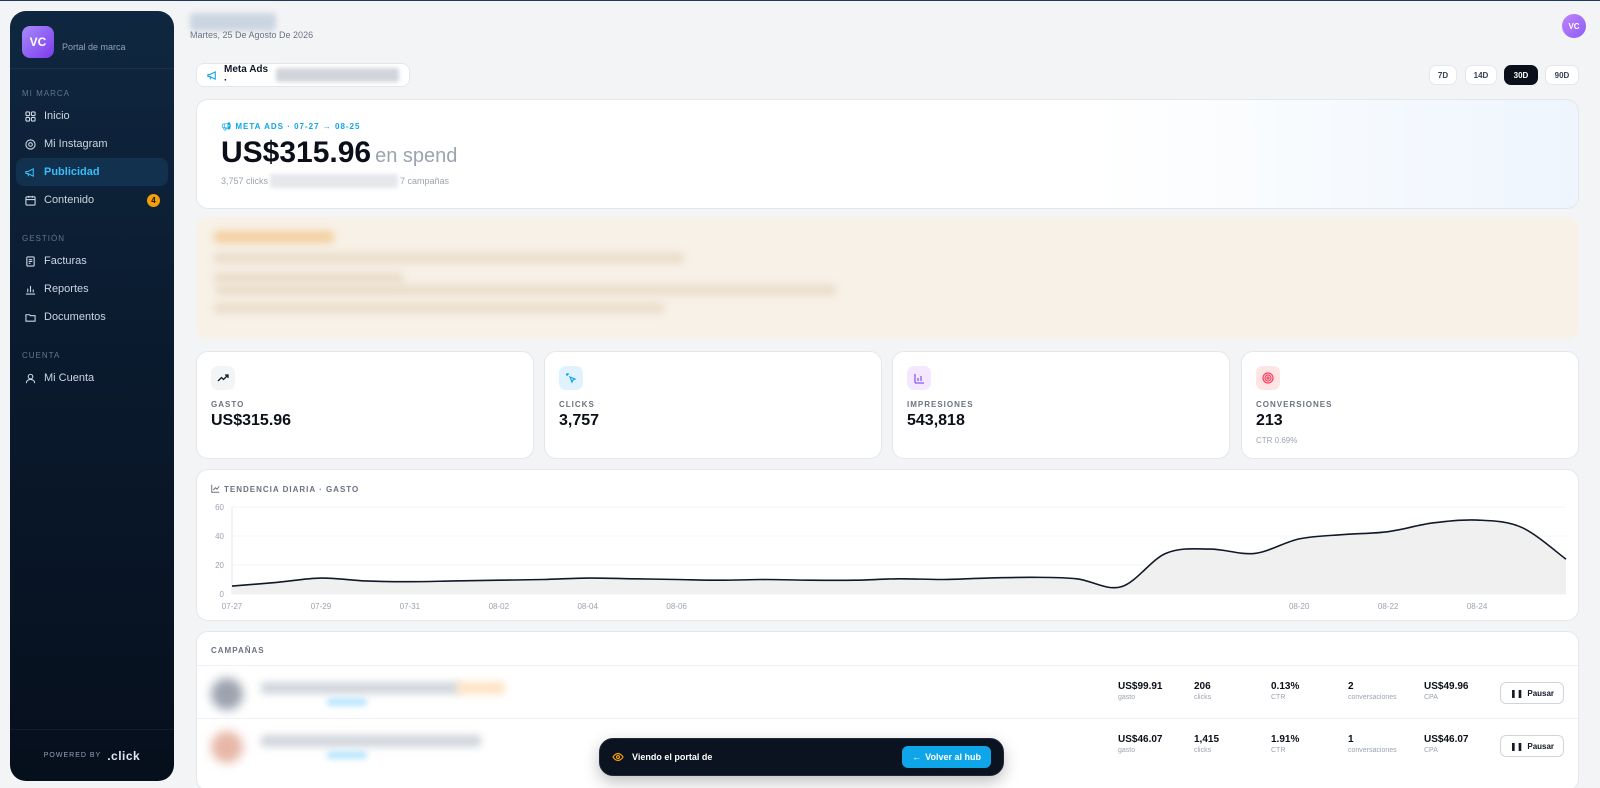 The height and width of the screenshot is (788, 1600). What do you see at coordinates (936, 420) in the screenshot?
I see `kpi-value: 543,818` at bounding box center [936, 420].